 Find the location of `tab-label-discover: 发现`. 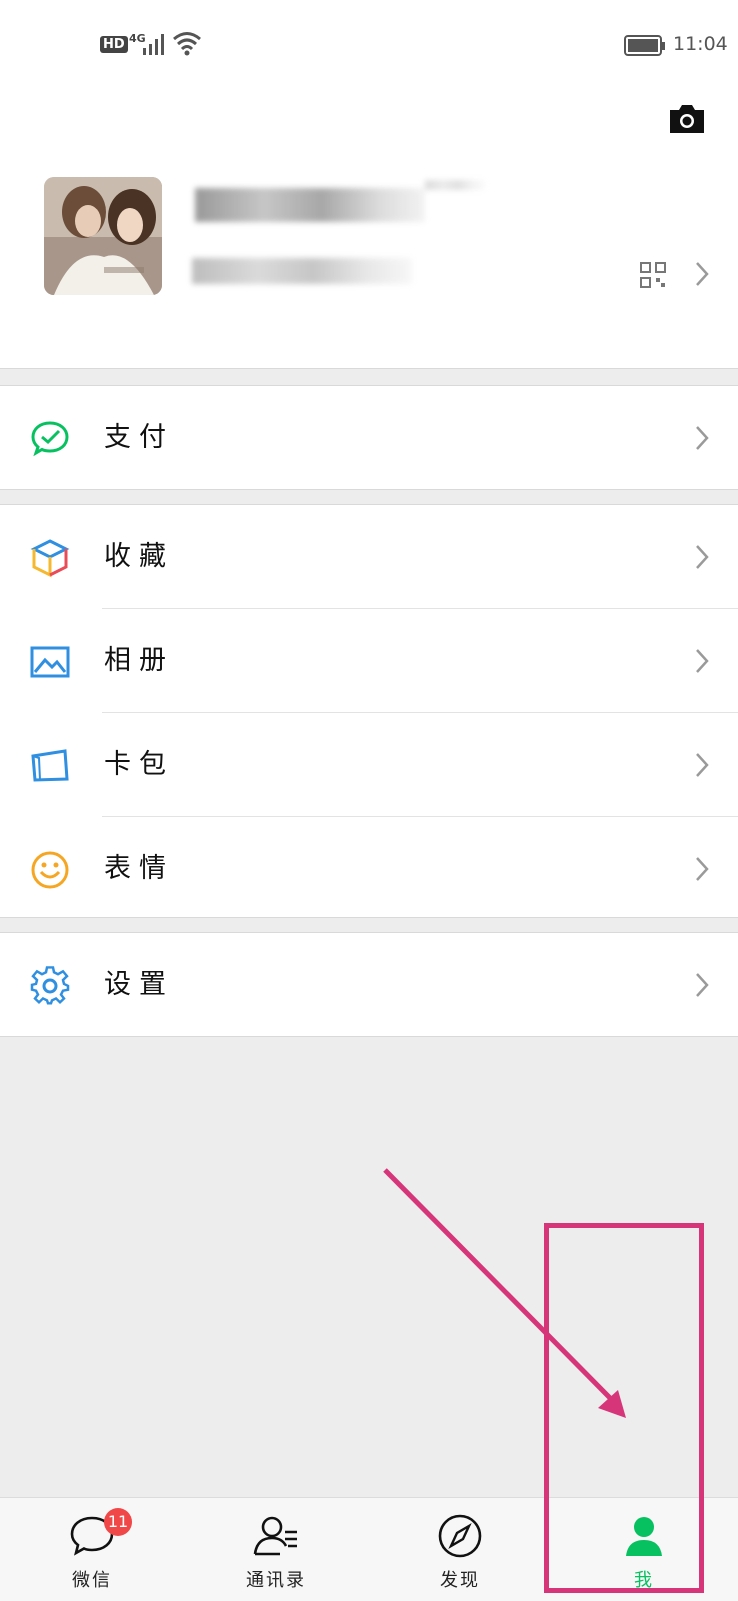

tab-label-discover: 发现 is located at coordinates (460, 1580).